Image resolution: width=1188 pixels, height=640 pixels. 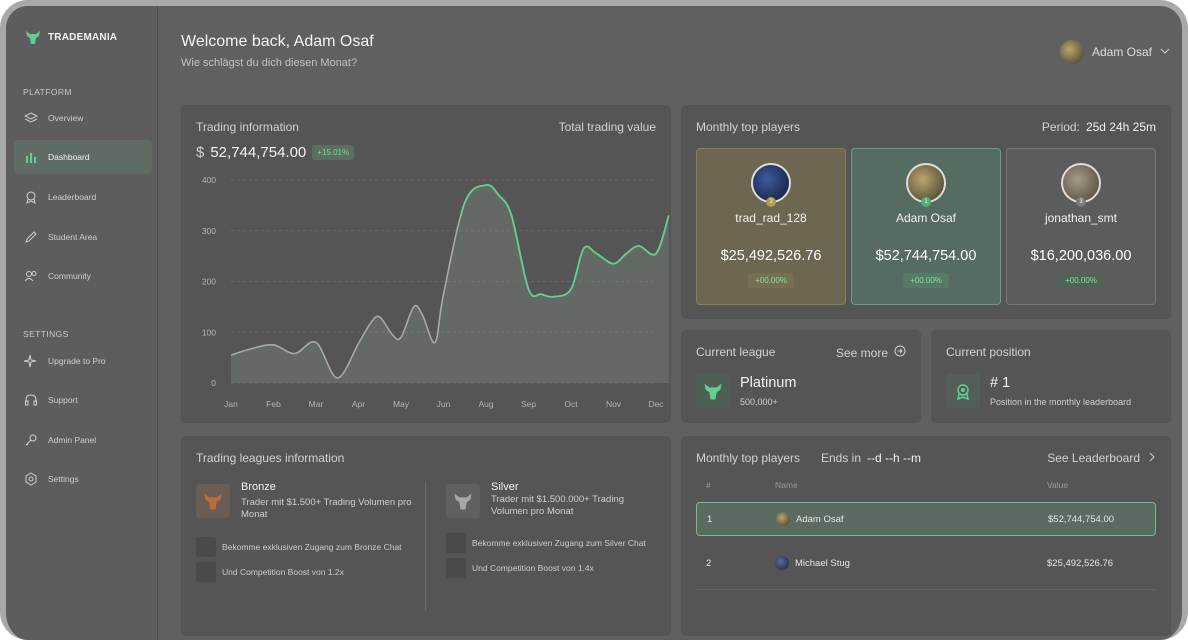 What do you see at coordinates (83, 157) in the screenshot?
I see `sidebar-item-dashboard: Dashboard` at bounding box center [83, 157].